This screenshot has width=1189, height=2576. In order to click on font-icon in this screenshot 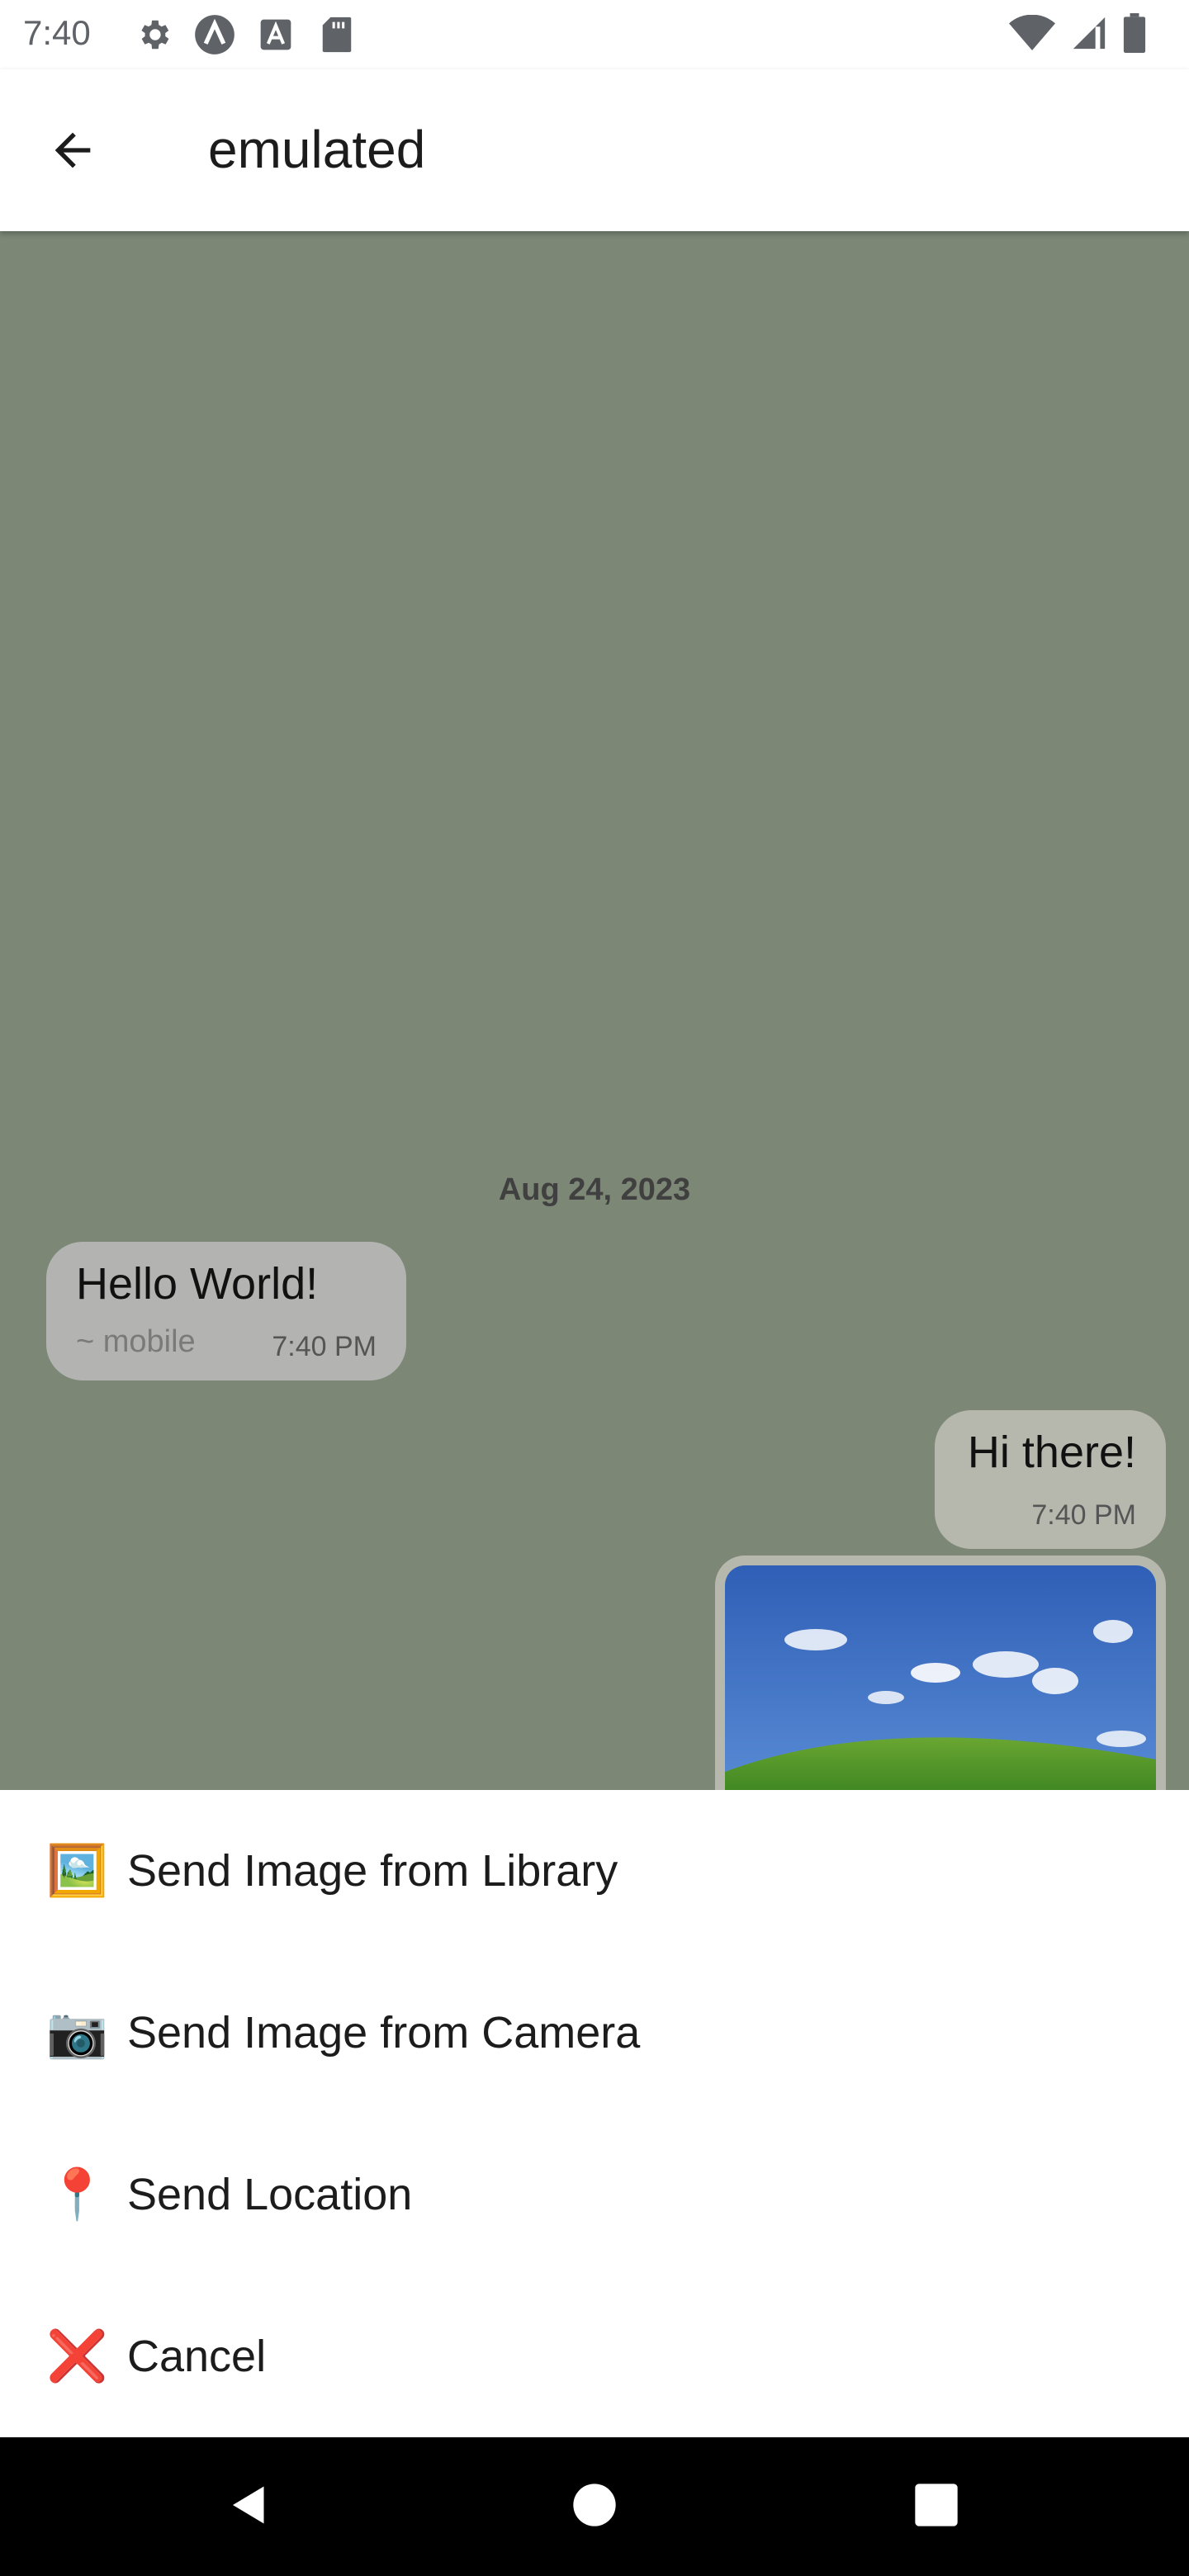, I will do `click(275, 34)`.